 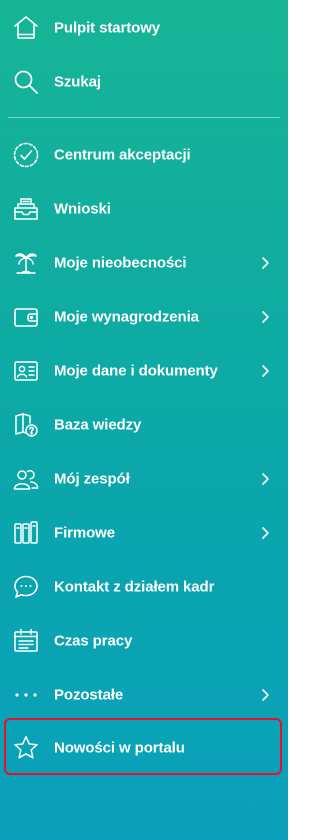 What do you see at coordinates (98, 425) in the screenshot?
I see `menu-item-label: Baza wiedzy` at bounding box center [98, 425].